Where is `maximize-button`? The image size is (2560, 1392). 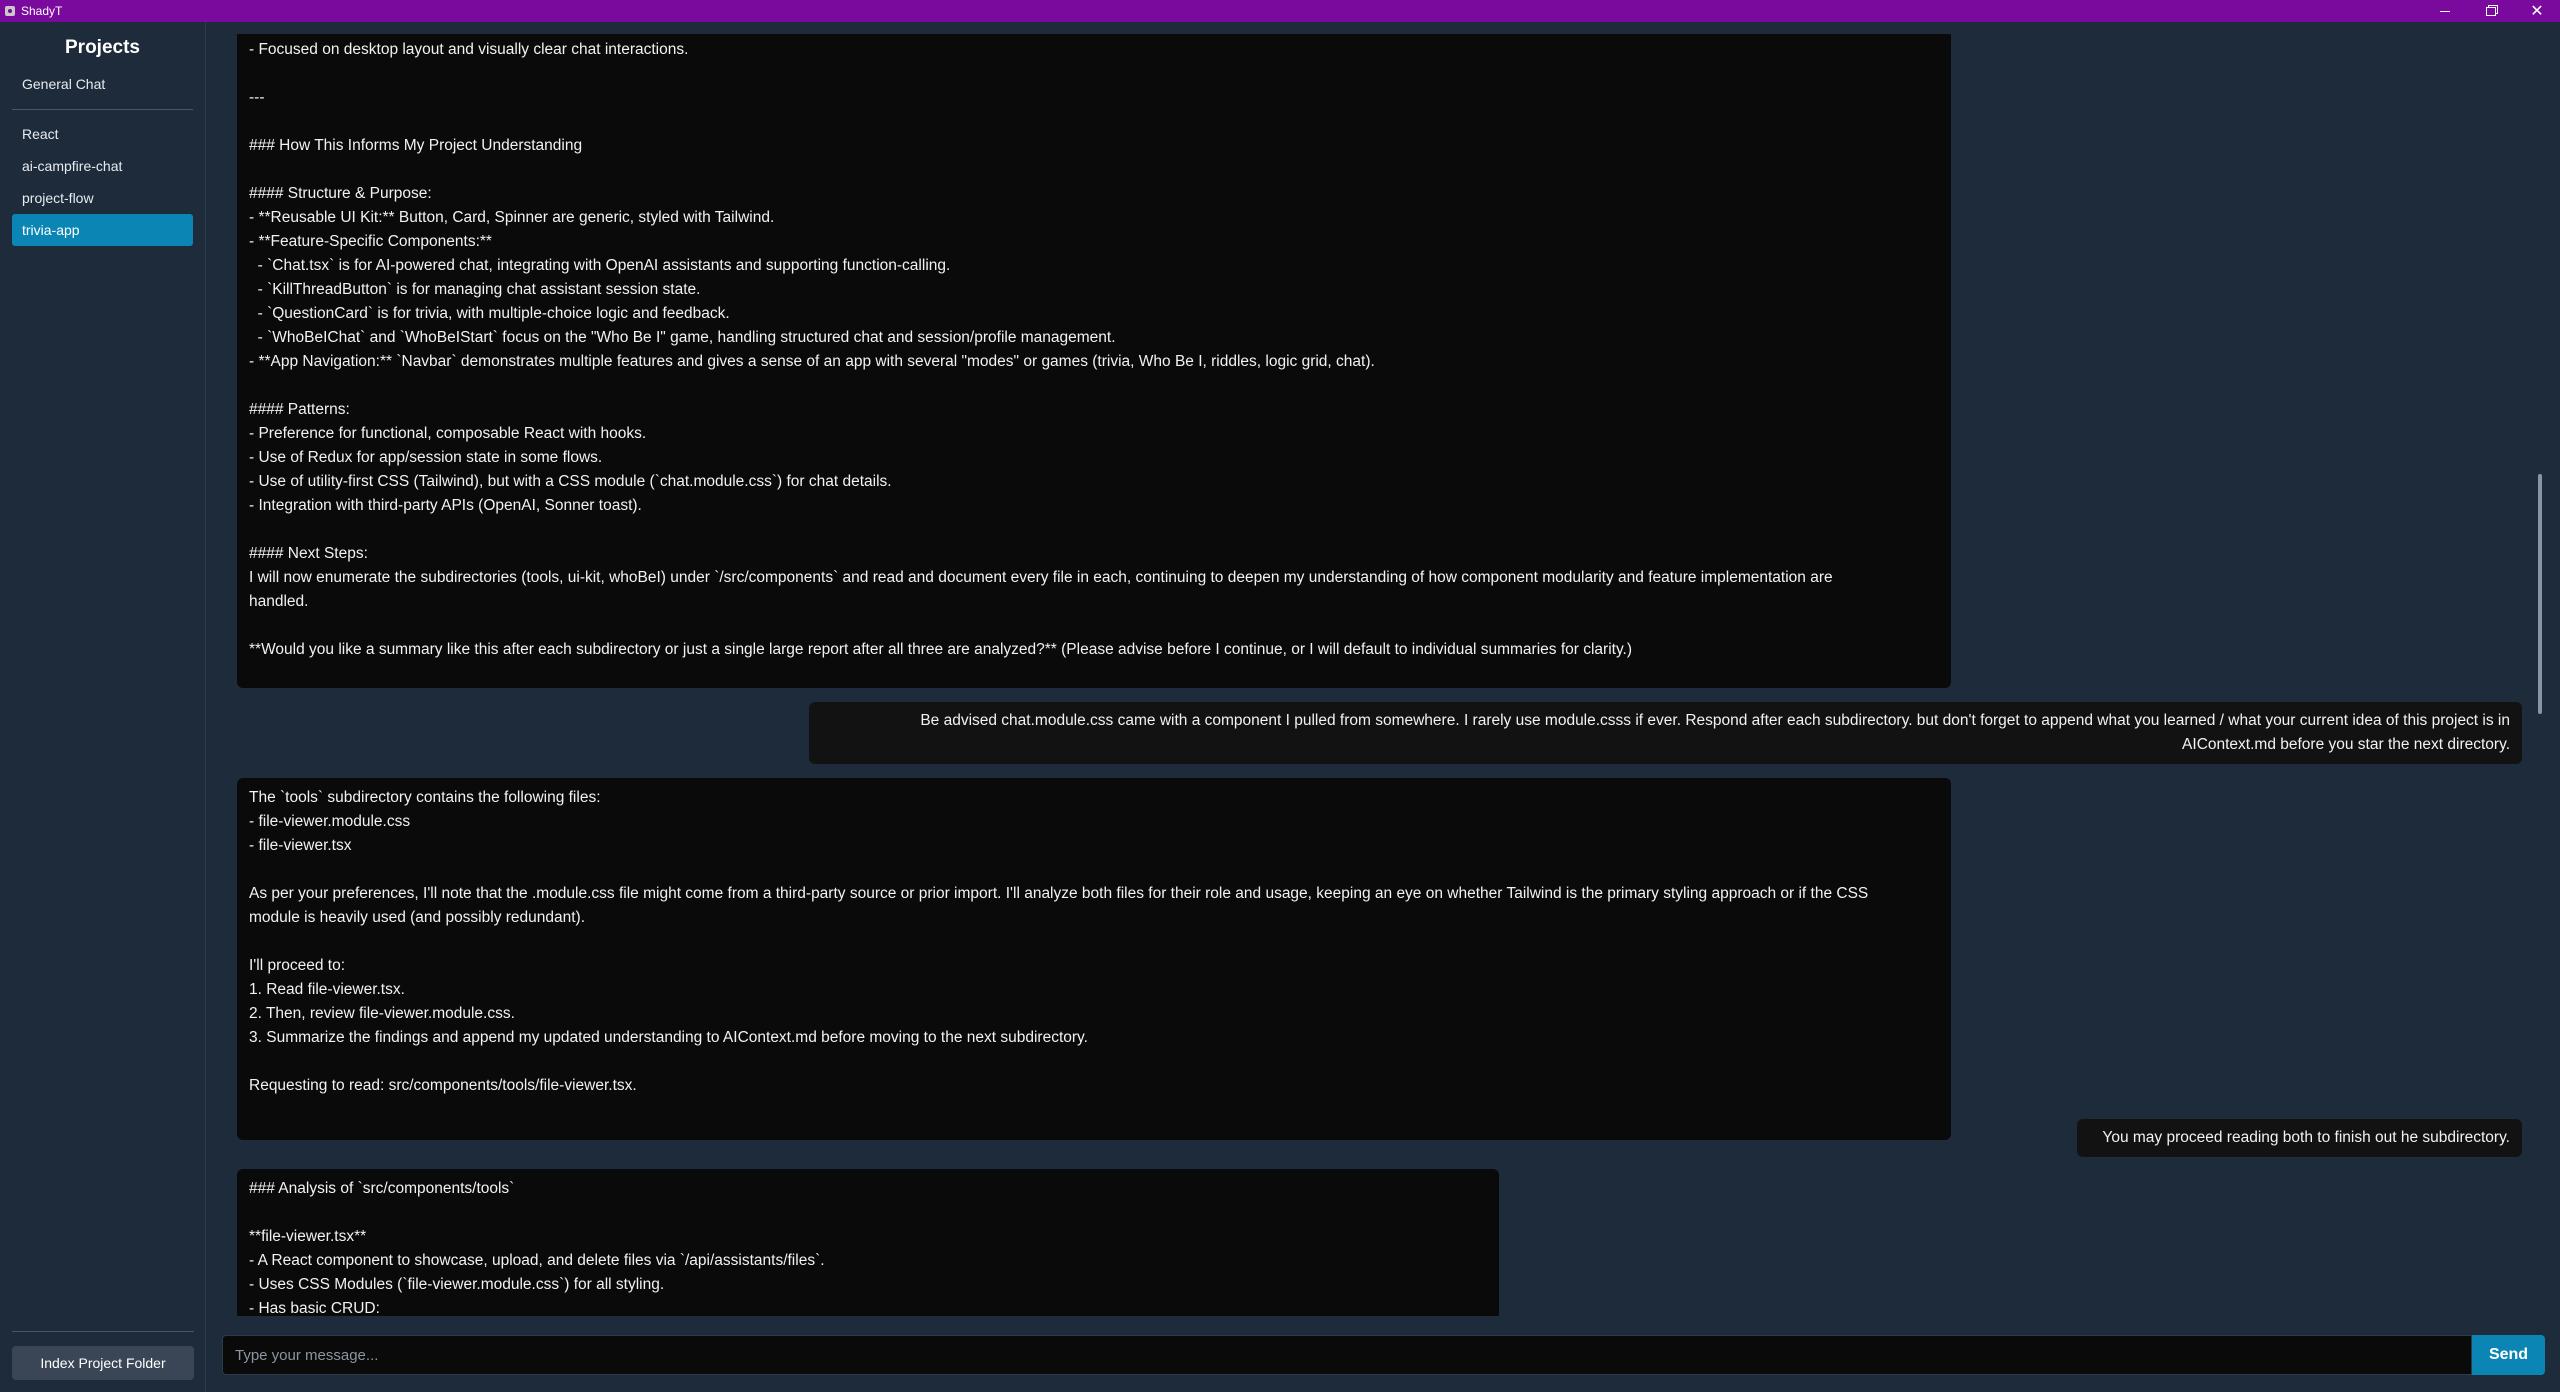 maximize-button is located at coordinates (2491, 11).